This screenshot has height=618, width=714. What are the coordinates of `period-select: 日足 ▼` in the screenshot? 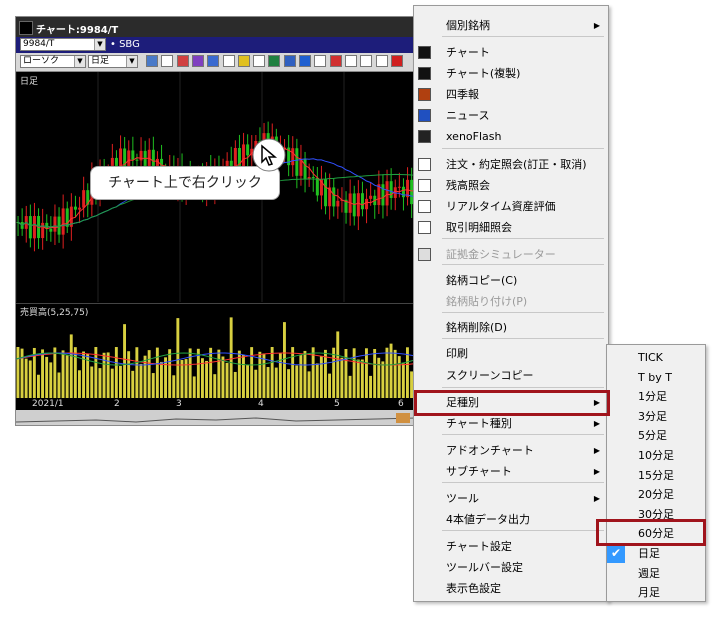 It's located at (113, 61).